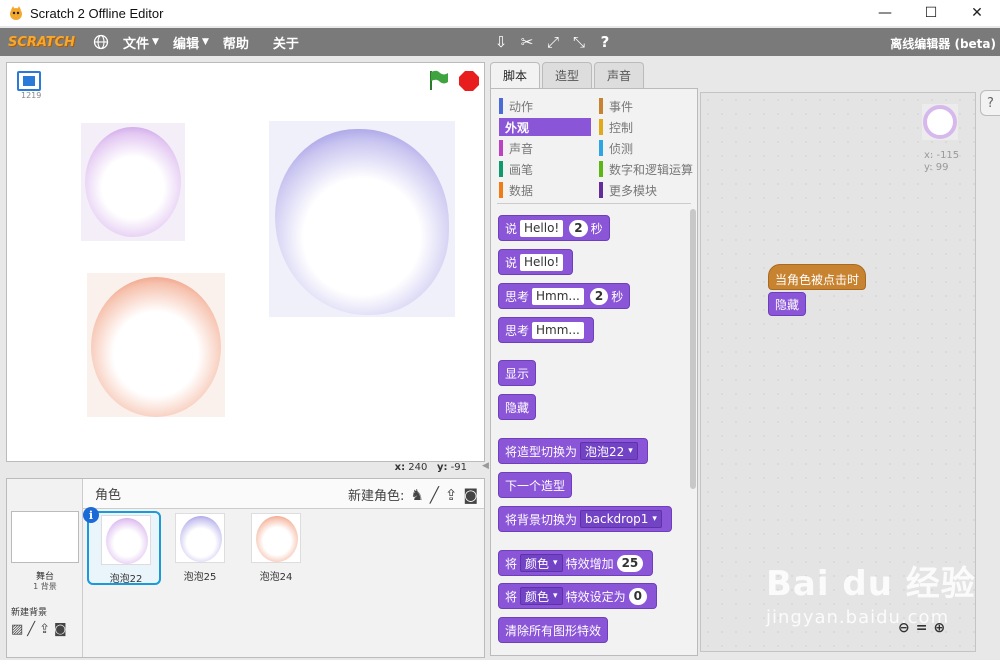 The height and width of the screenshot is (660, 1000). What do you see at coordinates (126, 579) in the screenshot?
I see `sprite-name: 泡泡22` at bounding box center [126, 579].